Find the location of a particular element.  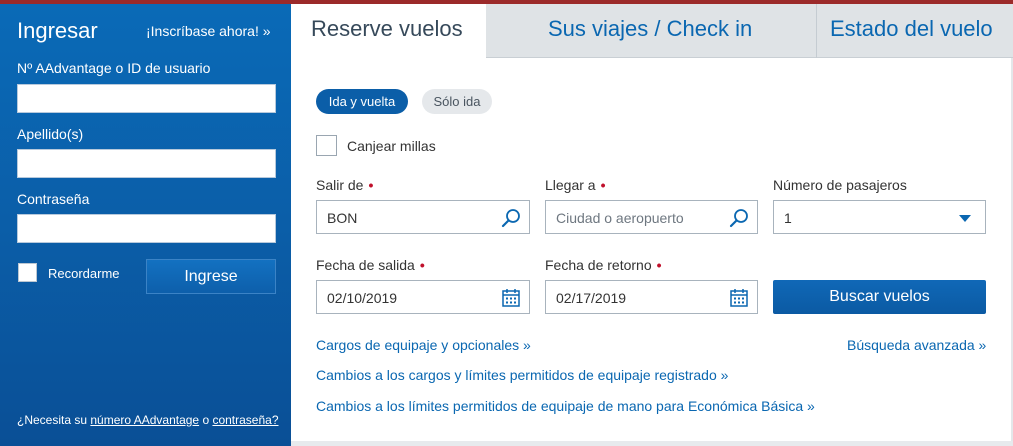

aadvantage-number-link: número AAdvantage is located at coordinates (144, 420).